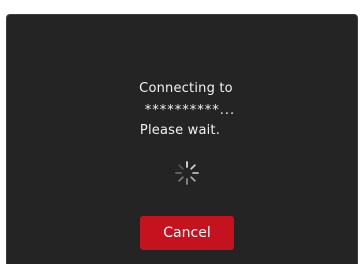 This screenshot has height=264, width=364. Describe the element at coordinates (187, 173) in the screenshot. I see `loading-spinner-icon` at that location.